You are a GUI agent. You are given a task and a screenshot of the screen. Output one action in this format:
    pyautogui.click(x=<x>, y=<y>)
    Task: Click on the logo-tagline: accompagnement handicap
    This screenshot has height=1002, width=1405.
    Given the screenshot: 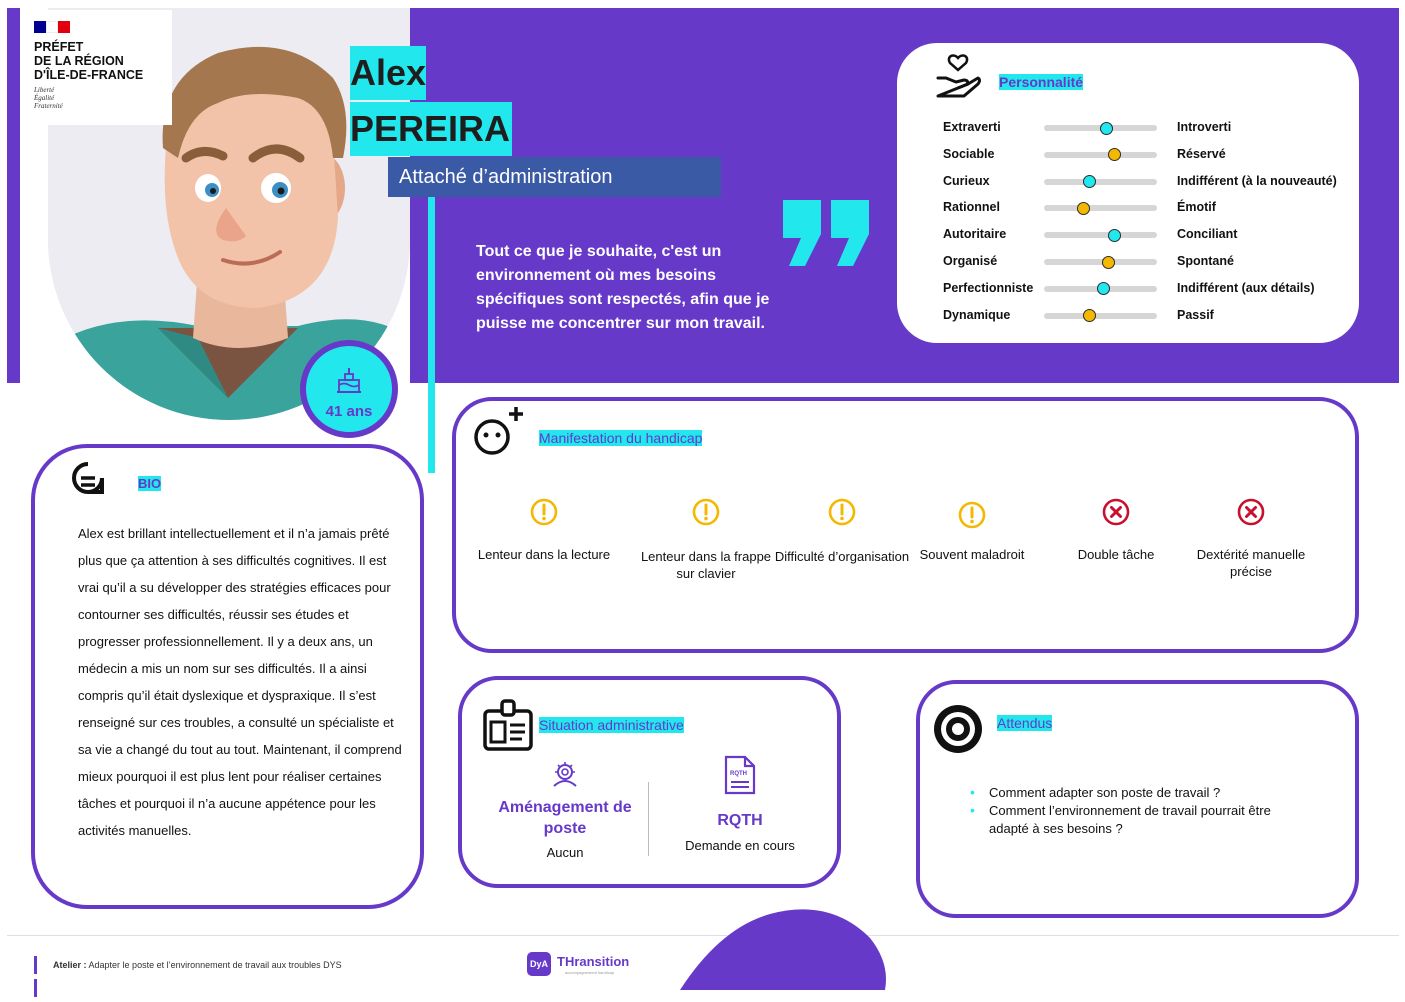 What is the action you would take?
    pyautogui.click(x=590, y=972)
    